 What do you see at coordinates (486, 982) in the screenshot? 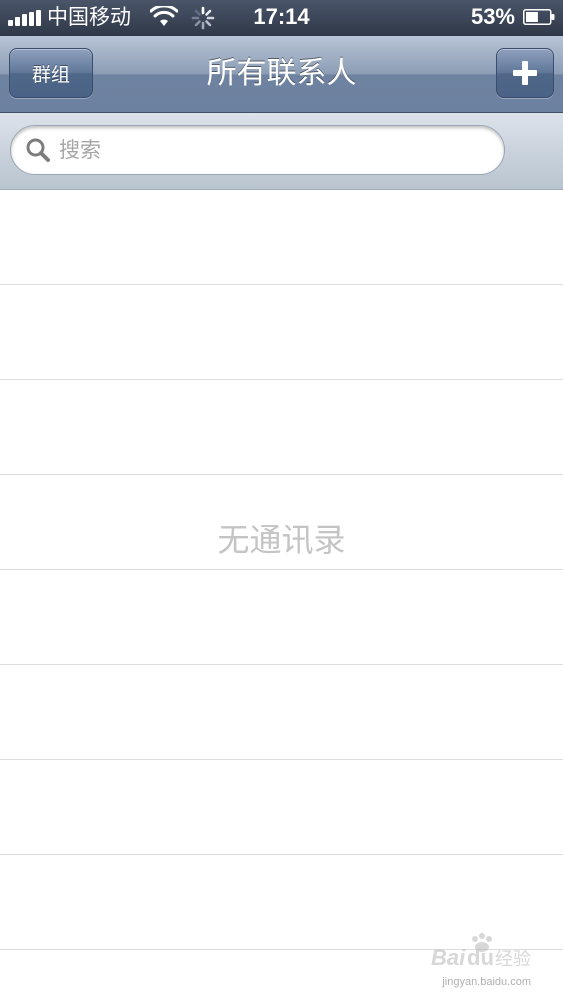
I see `watermark-url: jingyan.baidu.com` at bounding box center [486, 982].